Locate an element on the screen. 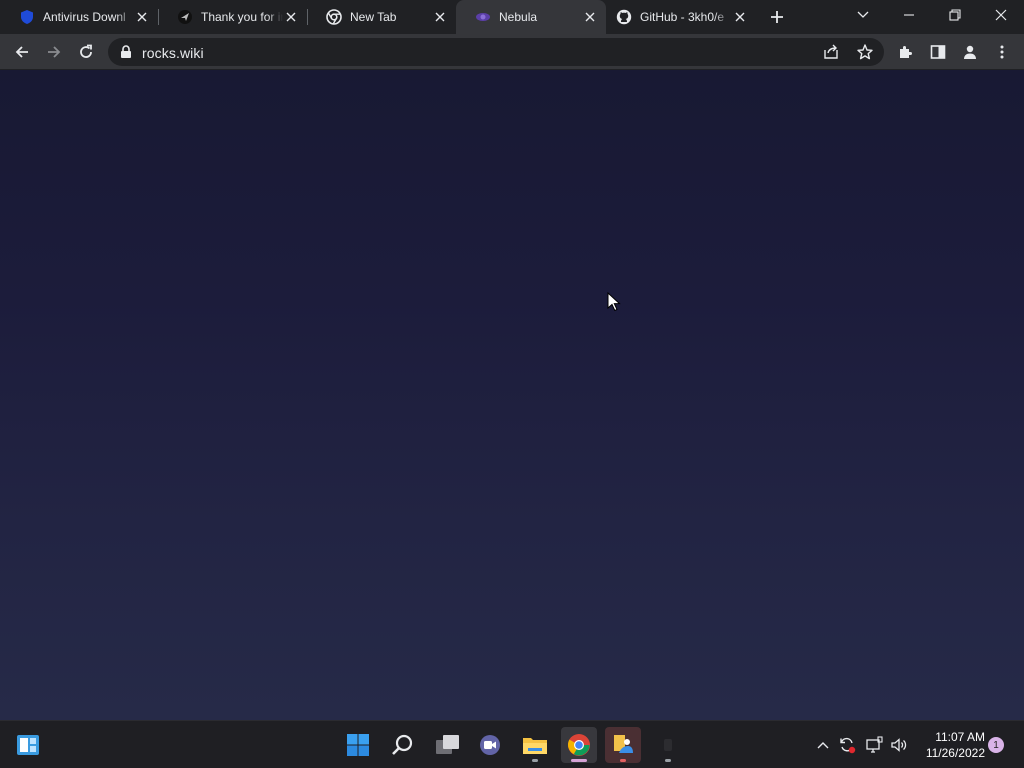 This screenshot has height=768, width=1024. network-icon is located at coordinates (874, 744).